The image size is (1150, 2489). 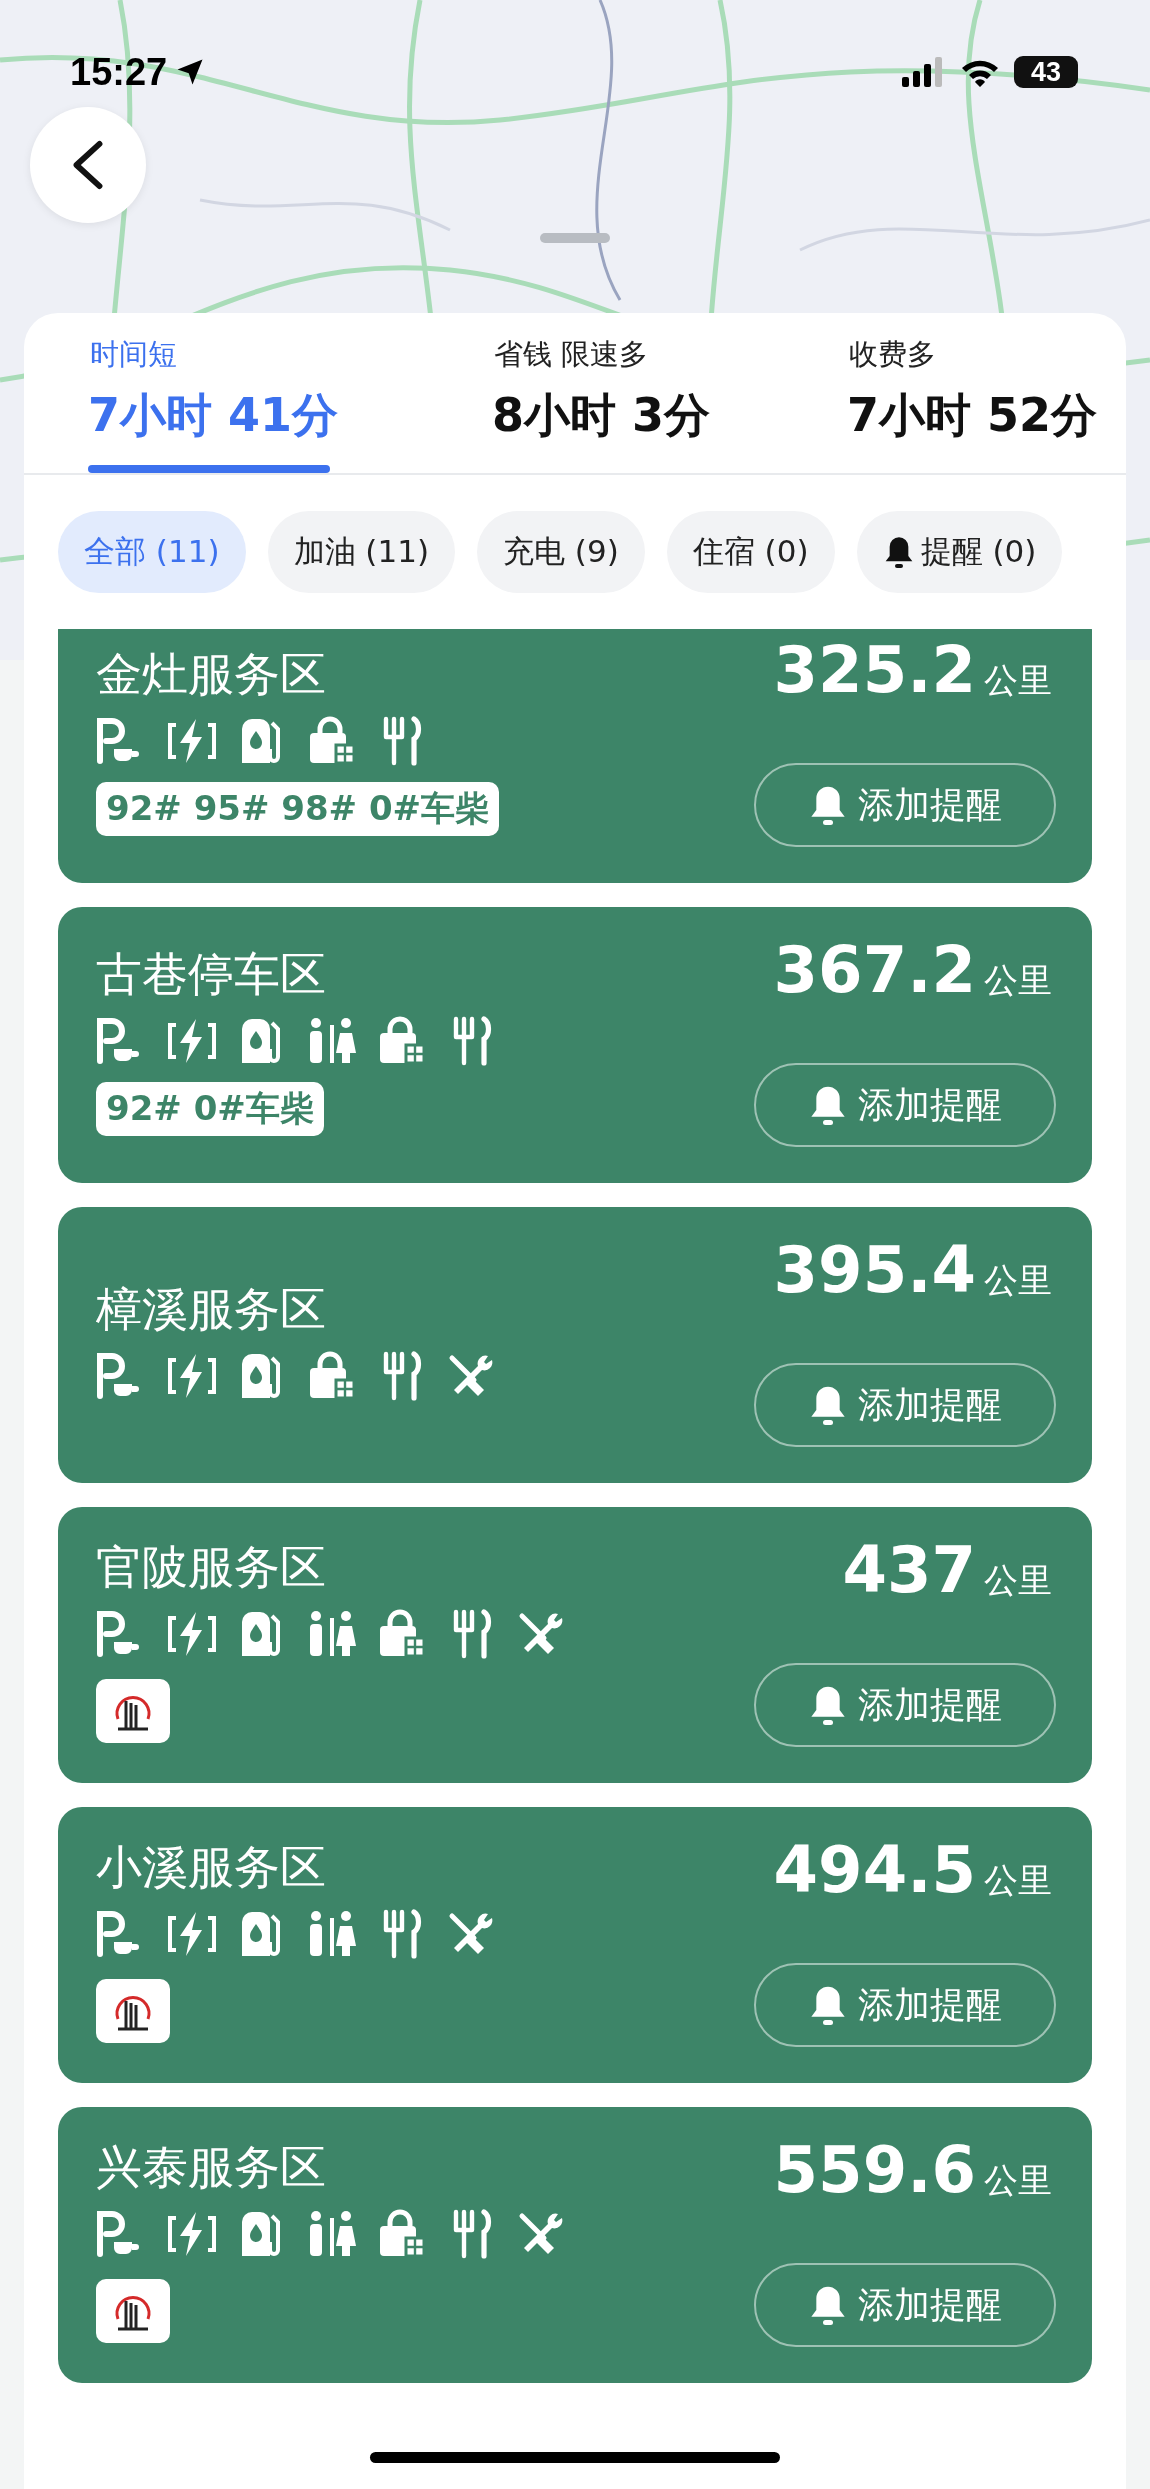 What do you see at coordinates (575, 756) in the screenshot?
I see `service-area-card: 金灶服务区 92# 95# 98# 0#车柴 325.2 公里 添加提醒` at bounding box center [575, 756].